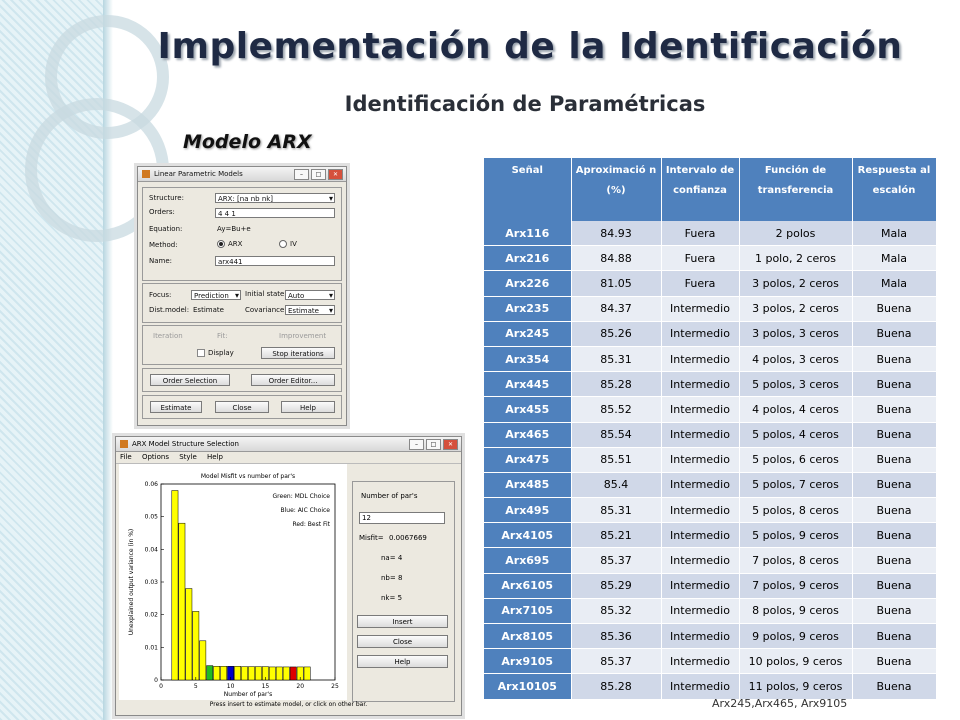  What do you see at coordinates (242, 174) in the screenshot?
I see `window-titlebar: Linear Parametric Models – □ ✕` at bounding box center [242, 174].